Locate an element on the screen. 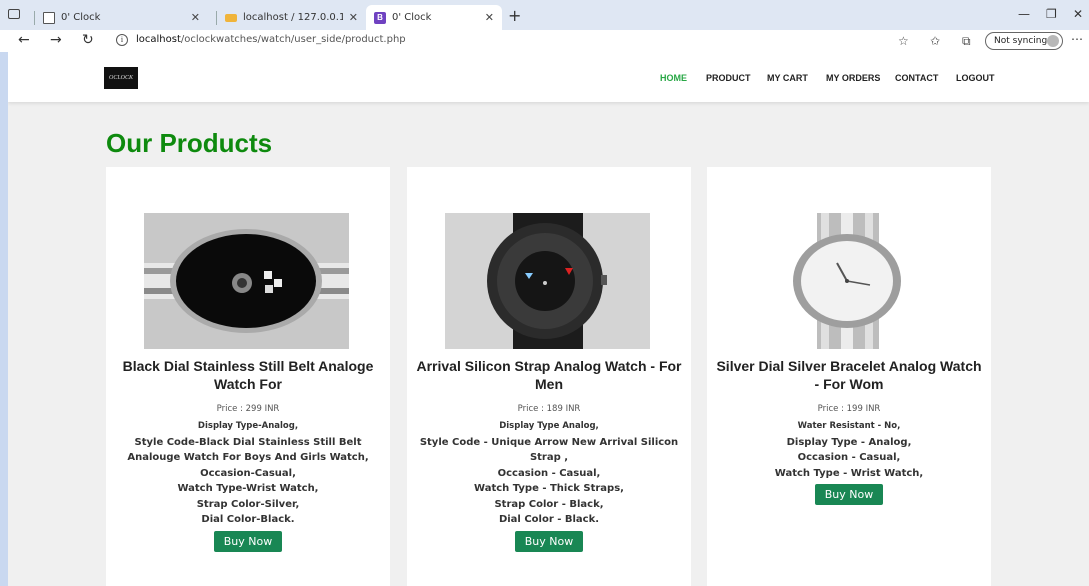  spec-line: Display Type - Analog, is located at coordinates (849, 442).